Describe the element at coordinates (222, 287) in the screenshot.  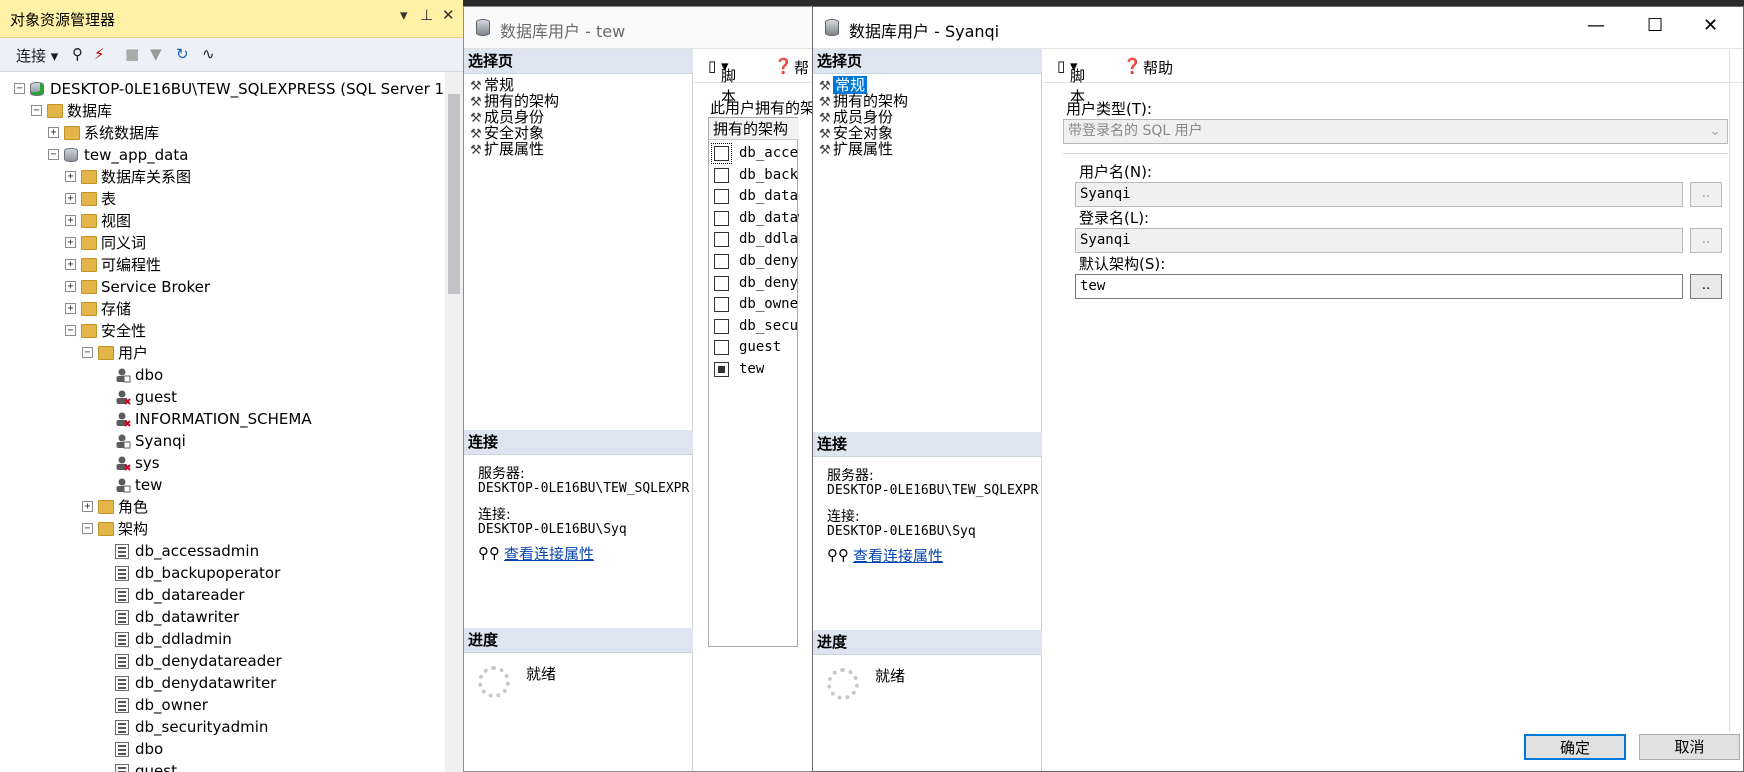
I see `tree-node: + Service Broker` at that location.